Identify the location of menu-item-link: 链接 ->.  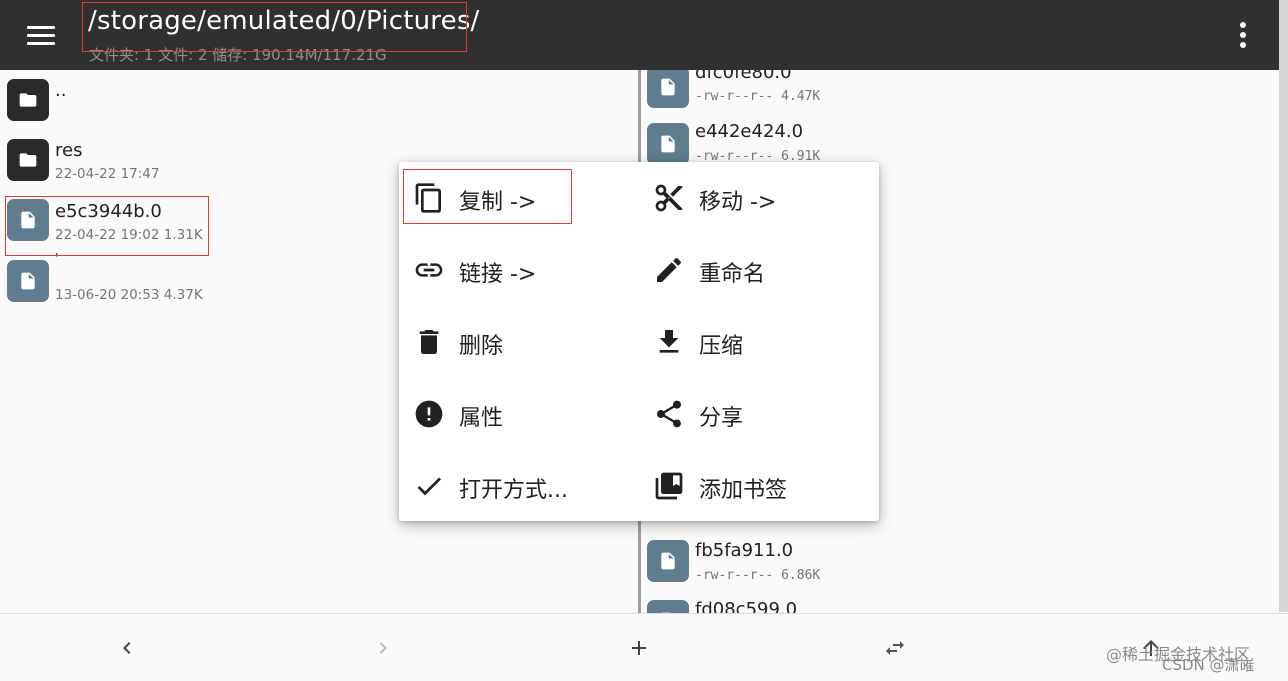
(519, 270).